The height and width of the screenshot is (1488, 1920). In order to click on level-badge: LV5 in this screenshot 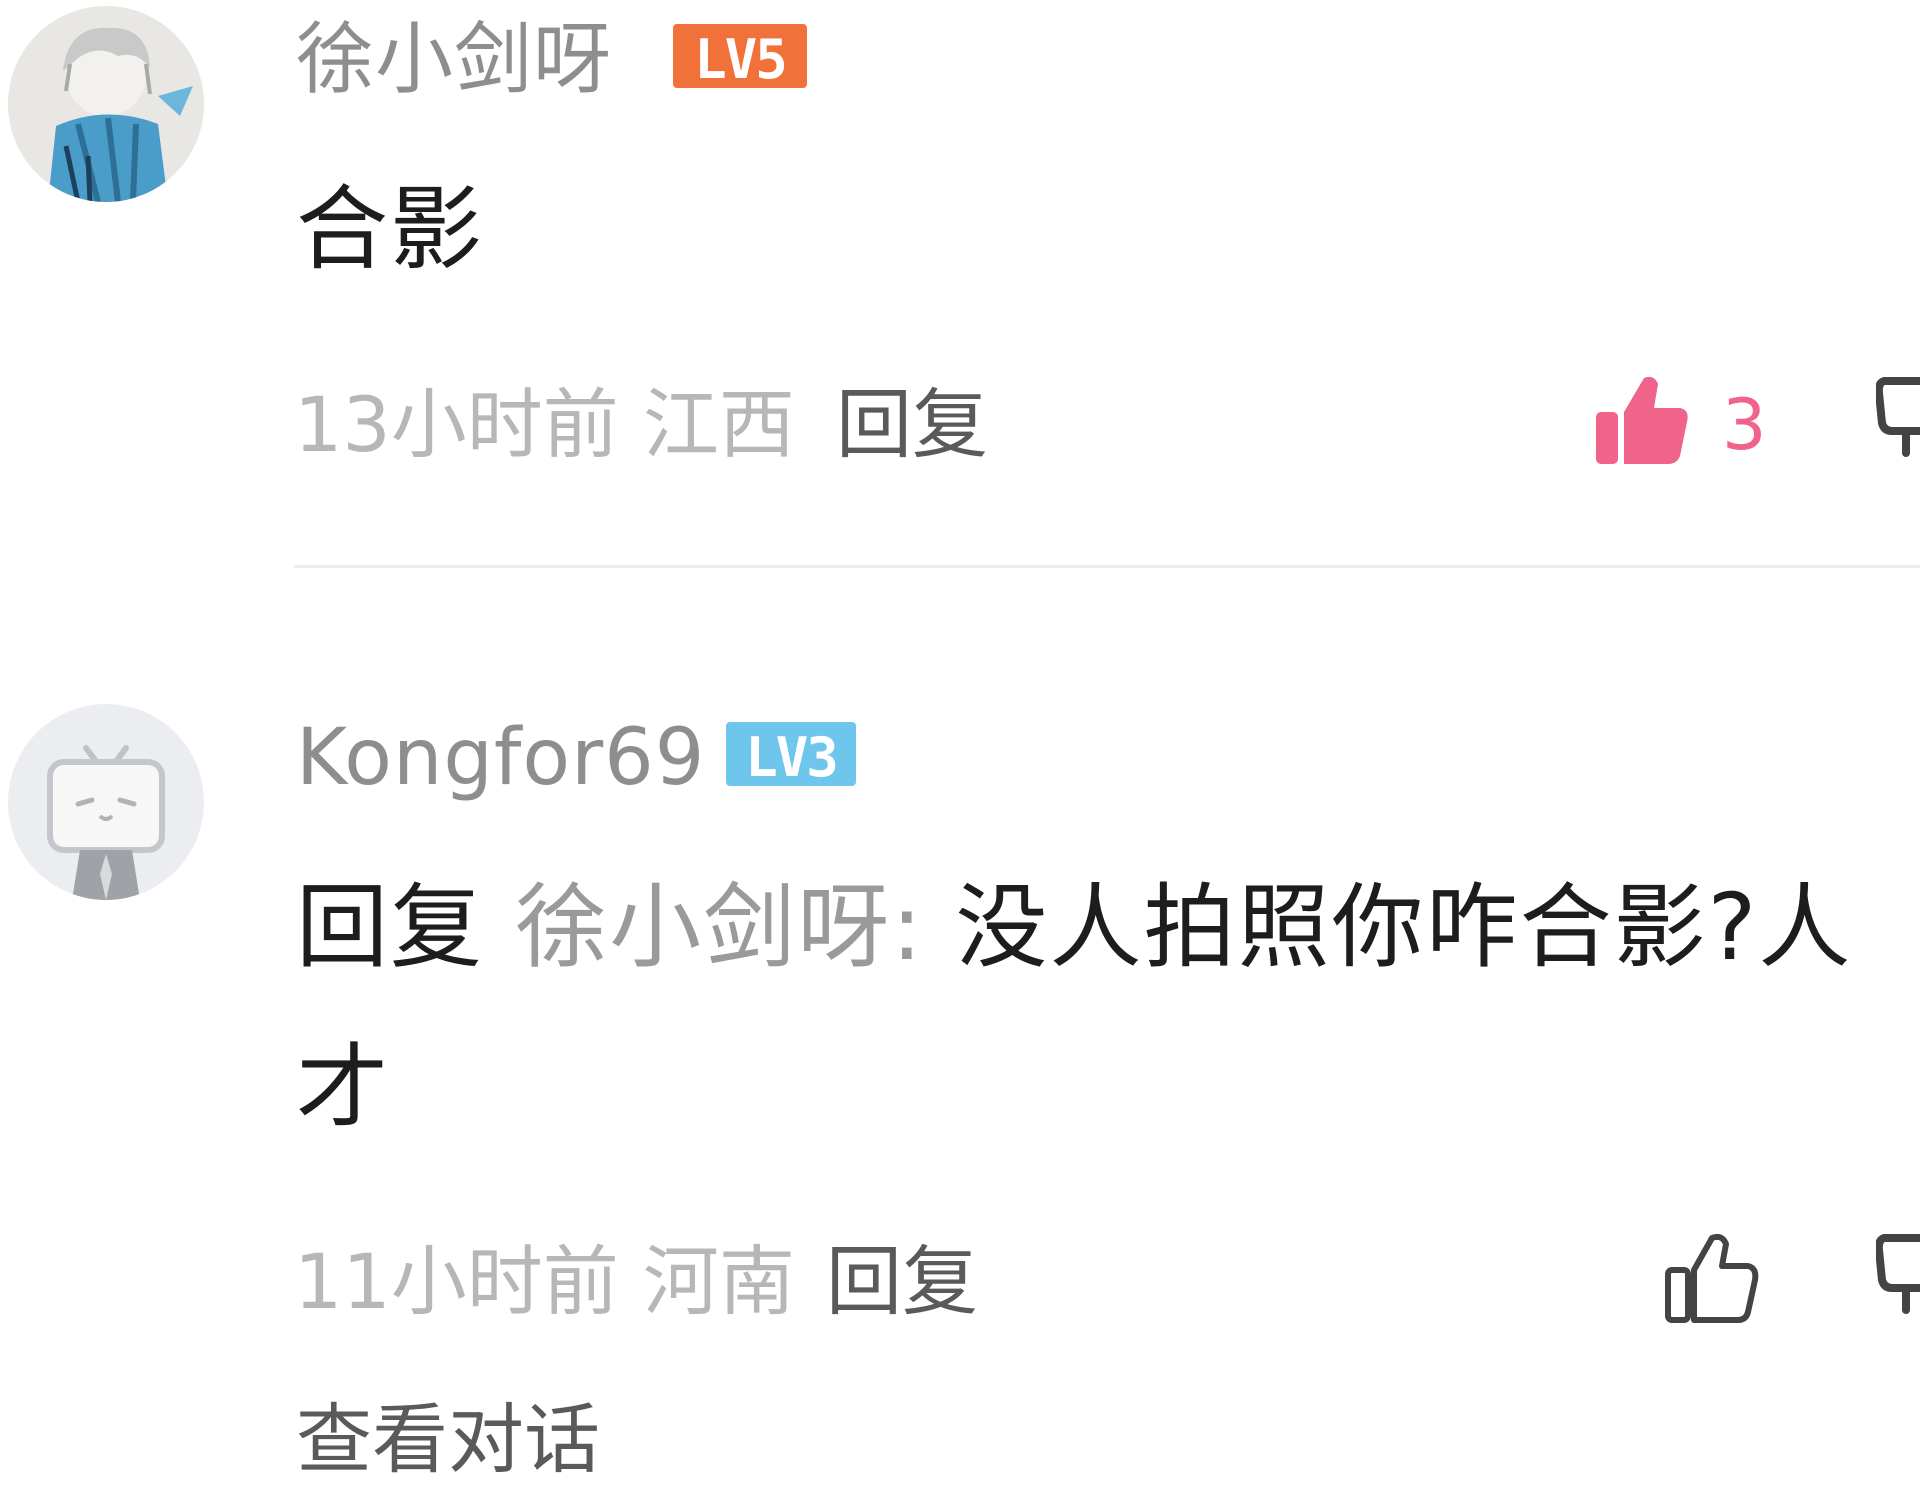, I will do `click(740, 57)`.